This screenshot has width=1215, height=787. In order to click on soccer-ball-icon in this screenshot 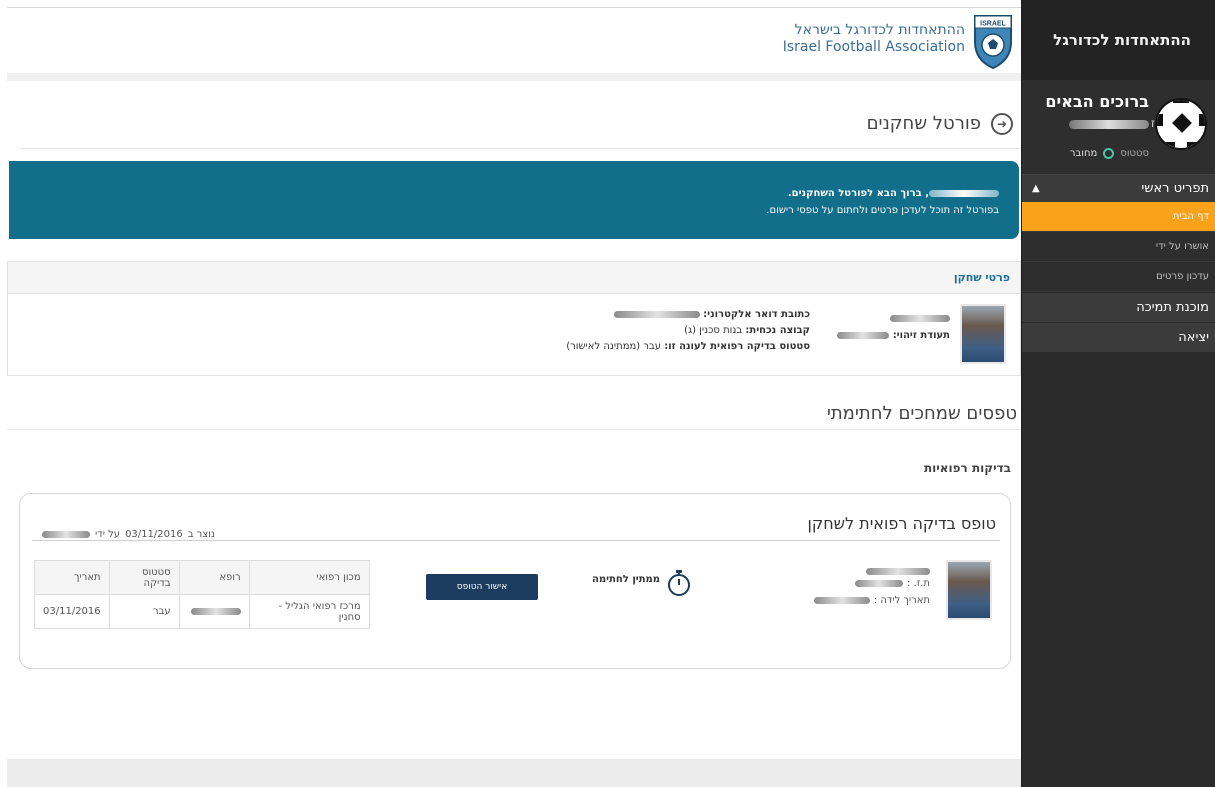, I will do `click(1181, 124)`.